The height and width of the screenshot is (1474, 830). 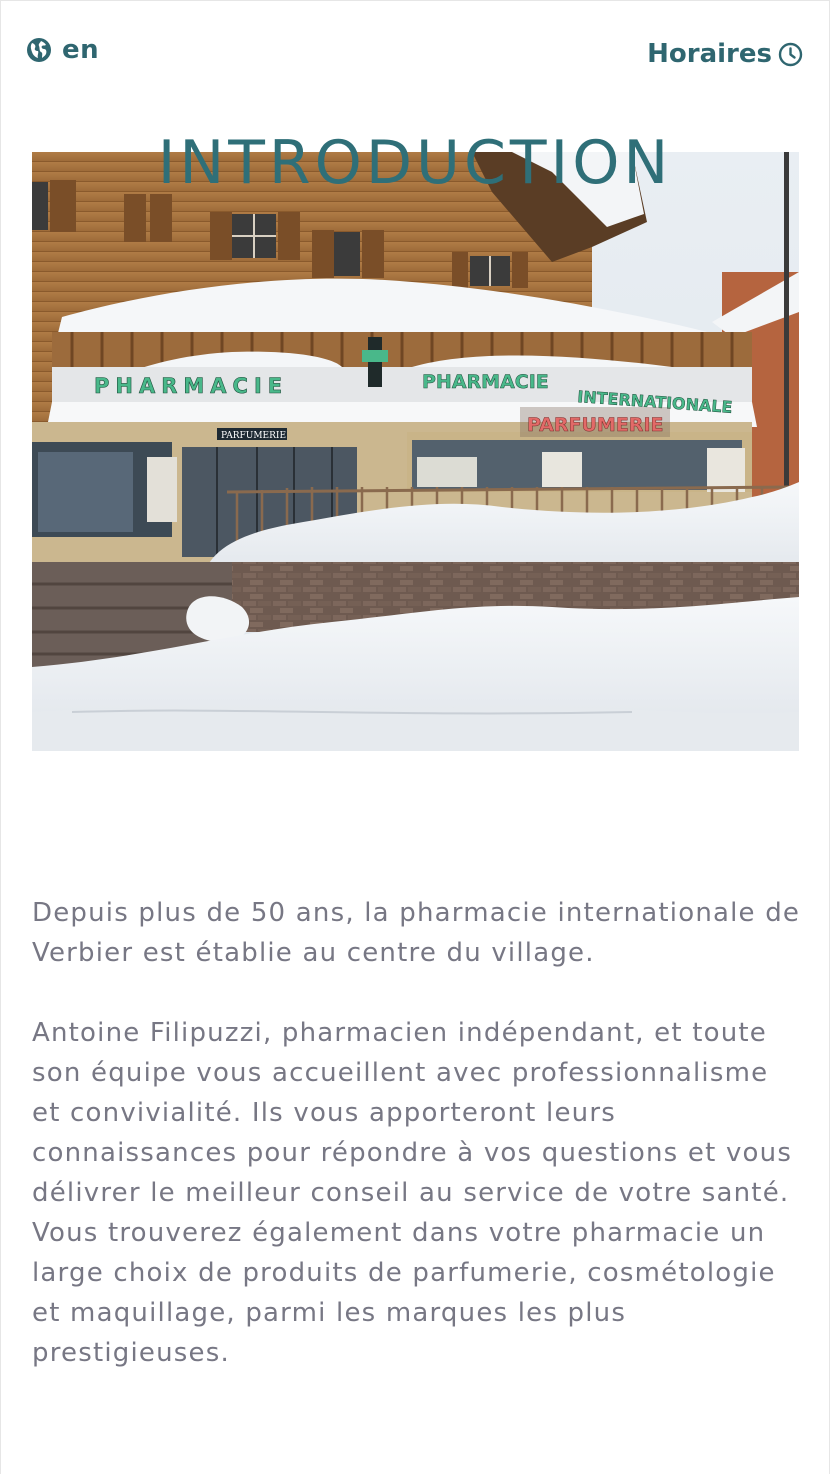 I want to click on sign-parfumerie-small: PARFUMERIE, so click(x=253, y=436).